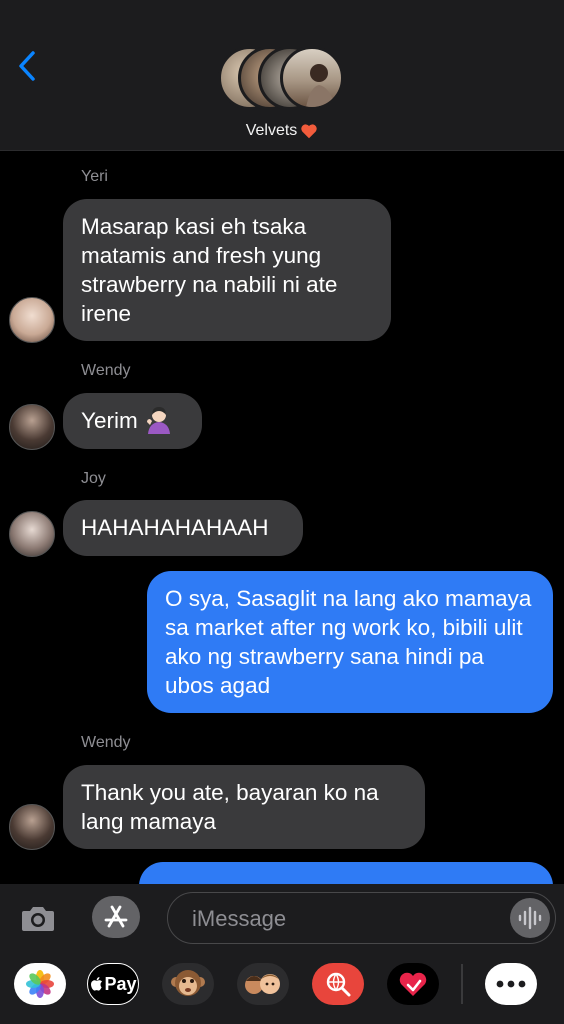 Image resolution: width=564 pixels, height=1024 pixels. I want to click on group-title: Velvets, so click(282, 131).